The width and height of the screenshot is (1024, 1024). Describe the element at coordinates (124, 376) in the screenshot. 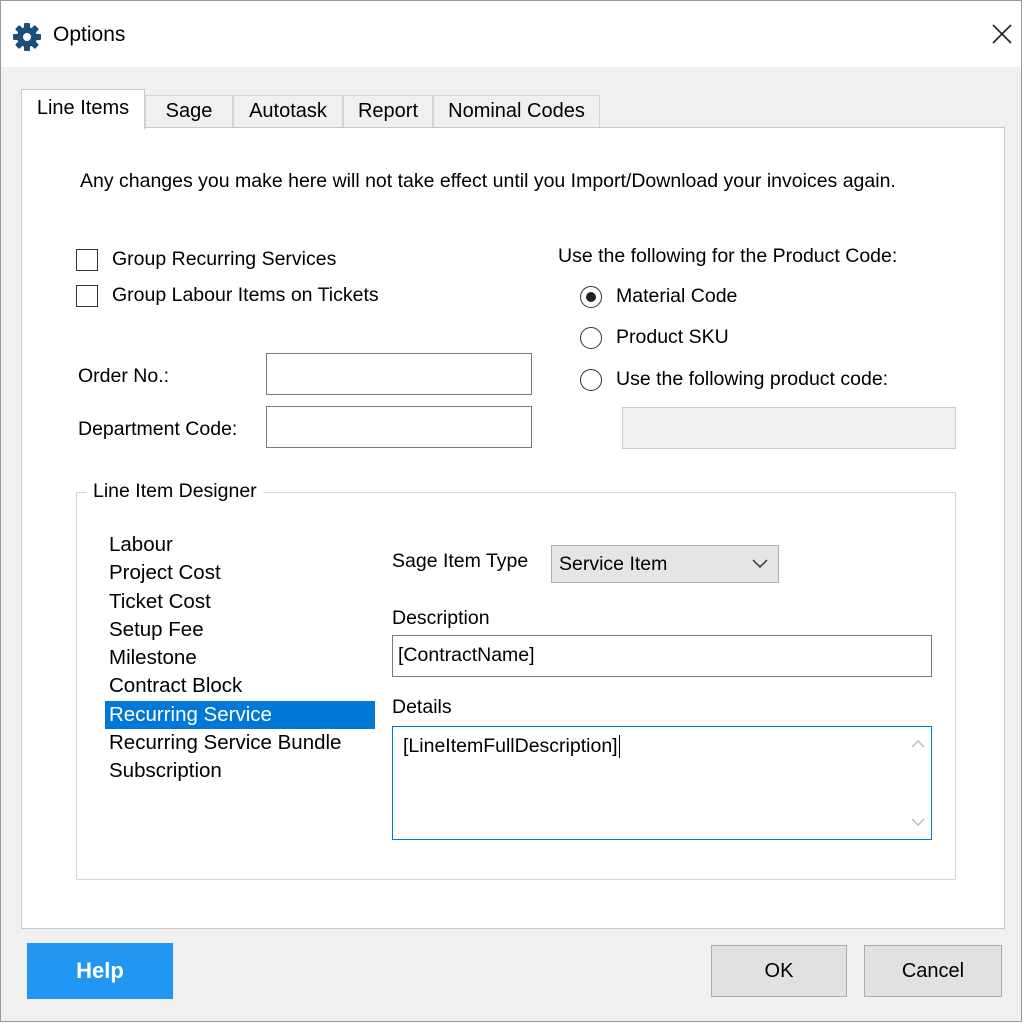

I see `order-no-label: Order No.:` at that location.